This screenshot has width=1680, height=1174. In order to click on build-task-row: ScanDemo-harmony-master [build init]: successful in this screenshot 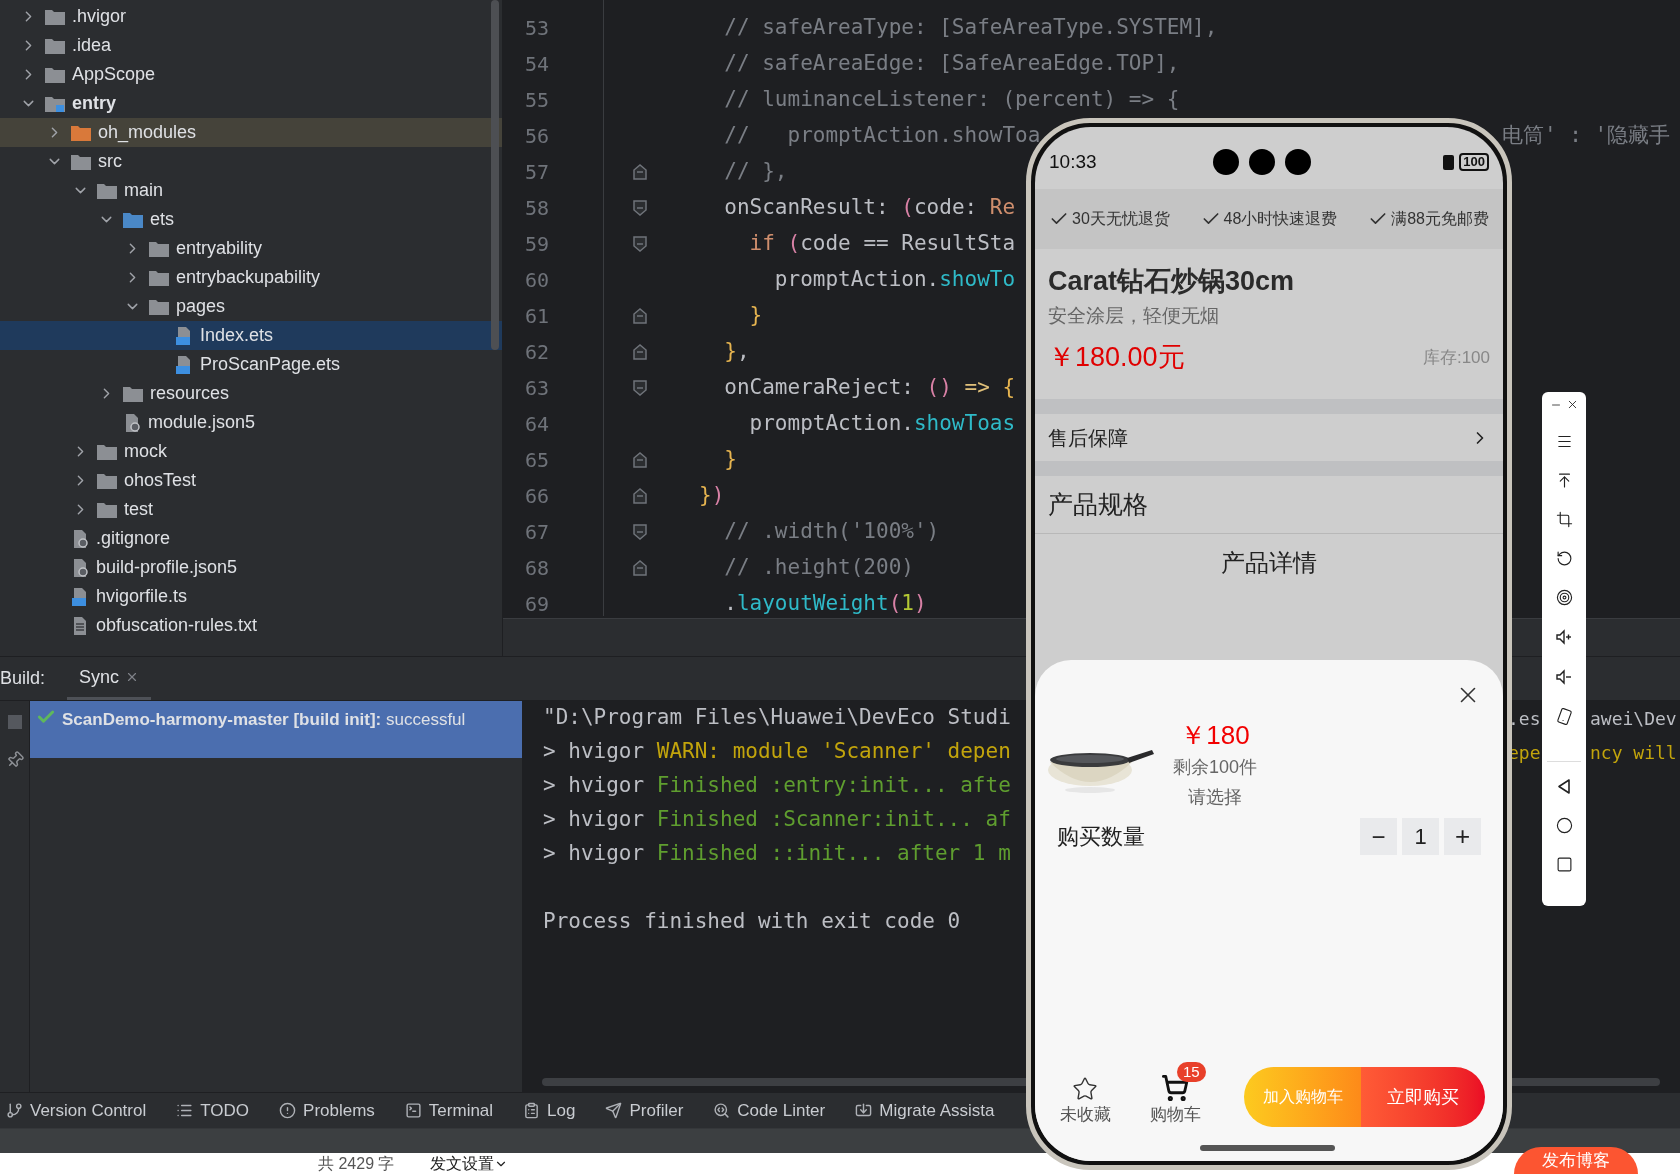, I will do `click(276, 729)`.